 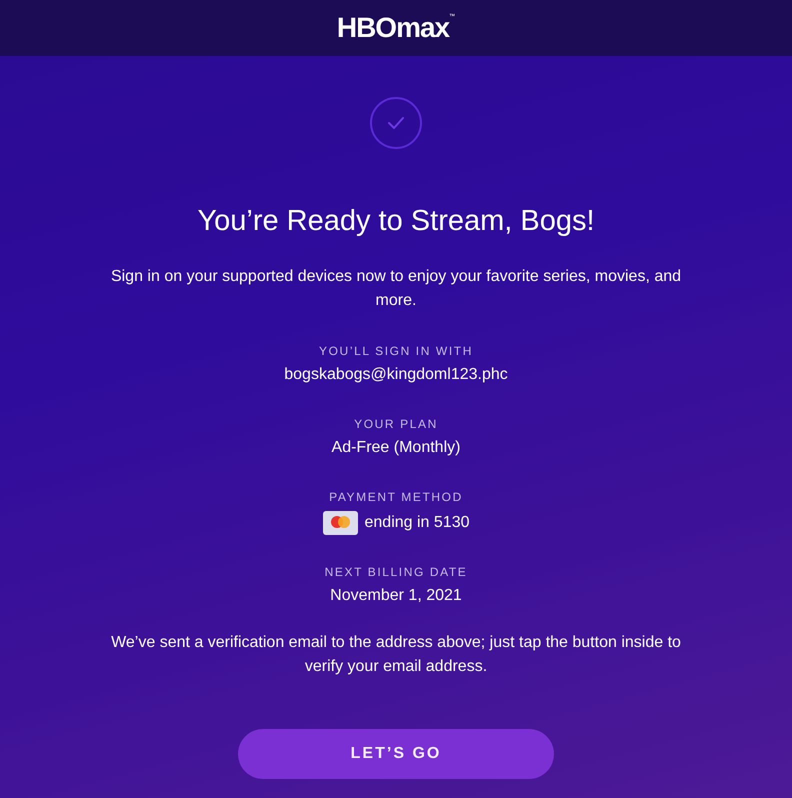 What do you see at coordinates (396, 221) in the screenshot?
I see `page-title: You’re Ready to Stream, Bogs!` at bounding box center [396, 221].